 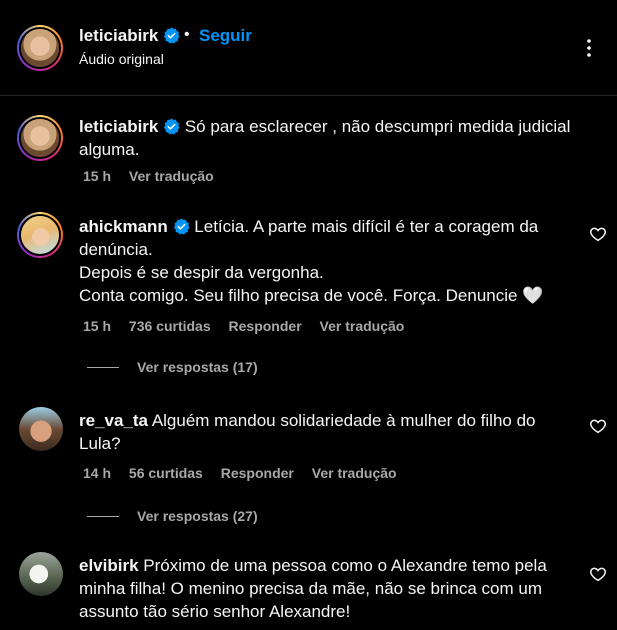 I want to click on comment-username: elvibirk, so click(x=109, y=565).